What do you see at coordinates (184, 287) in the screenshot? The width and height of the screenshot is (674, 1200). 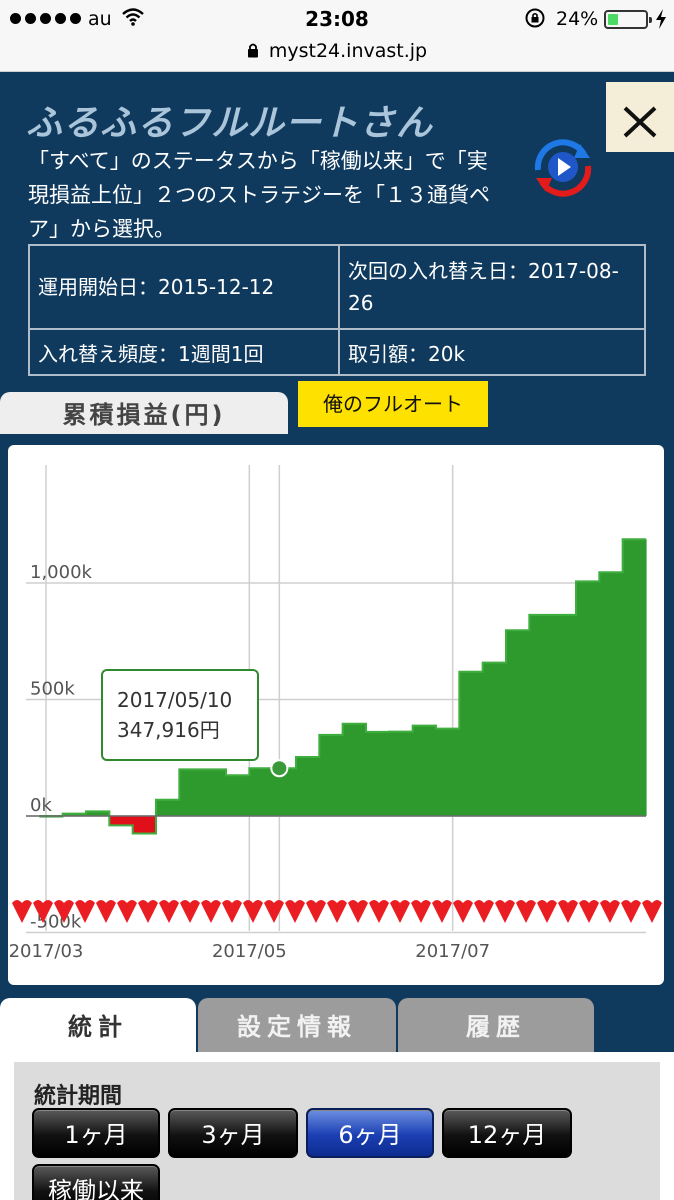 I see `start-date-cell: 運用開始日：2015-12-12` at bounding box center [184, 287].